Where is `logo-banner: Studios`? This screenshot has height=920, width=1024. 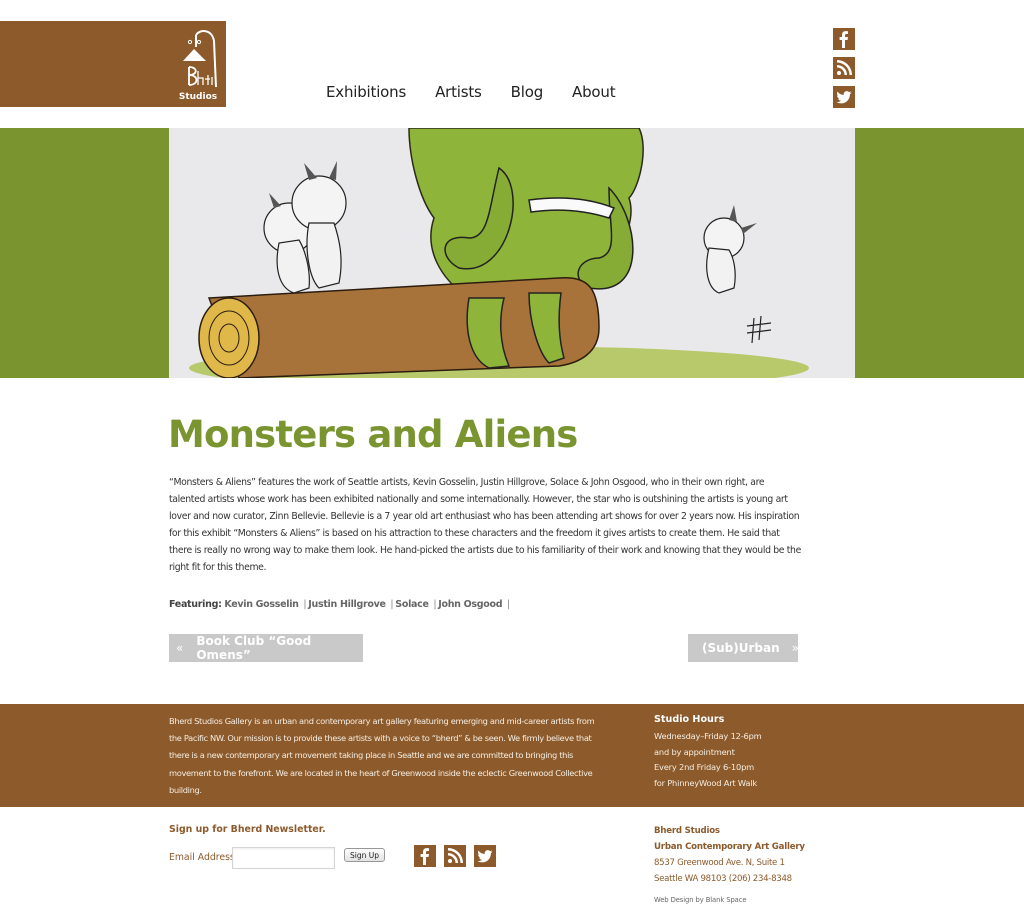
logo-banner: Studios is located at coordinates (113, 64).